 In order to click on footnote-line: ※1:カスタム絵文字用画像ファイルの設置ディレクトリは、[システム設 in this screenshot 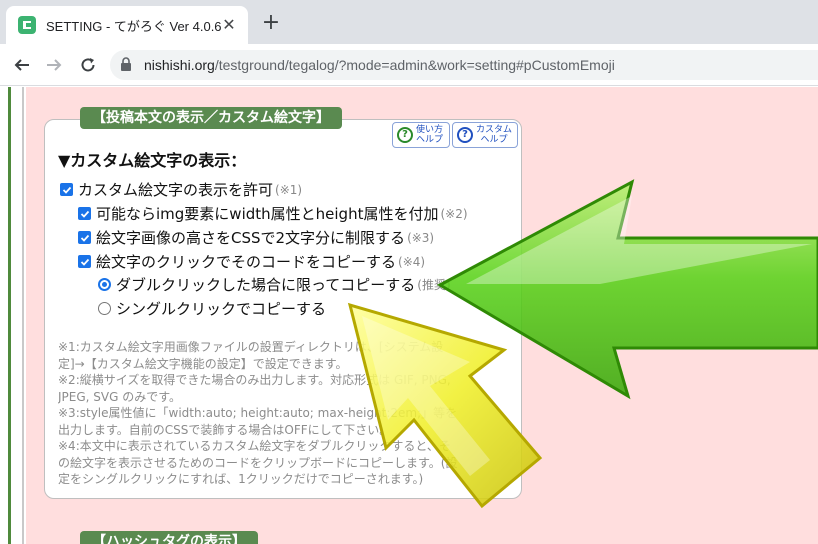, I will do `click(251, 347)`.